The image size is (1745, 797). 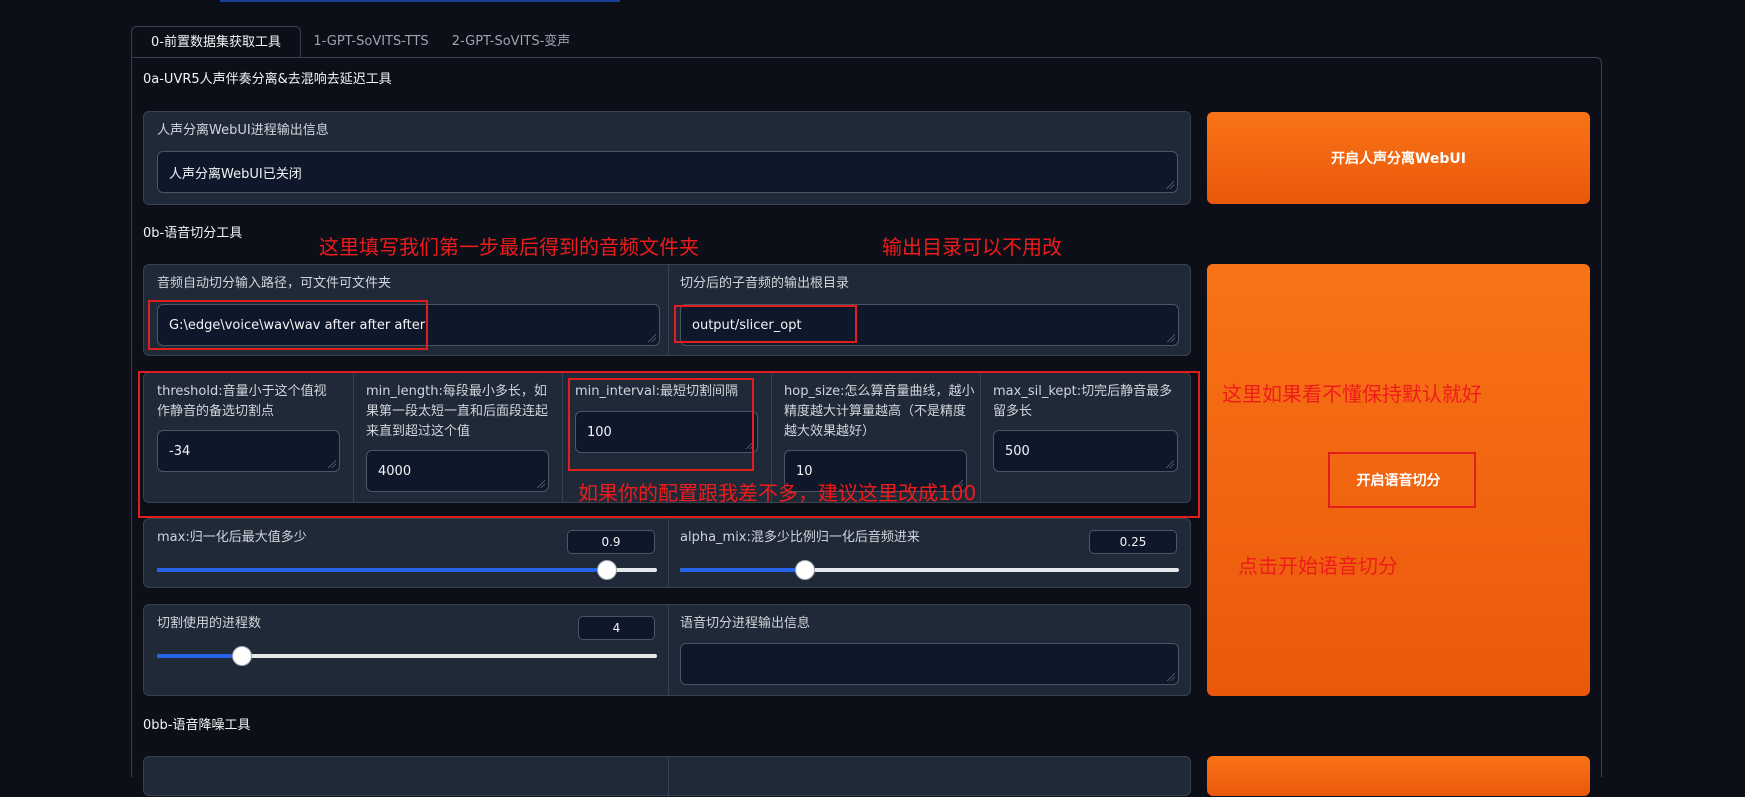 What do you see at coordinates (407, 570) in the screenshot?
I see `max-slider` at bounding box center [407, 570].